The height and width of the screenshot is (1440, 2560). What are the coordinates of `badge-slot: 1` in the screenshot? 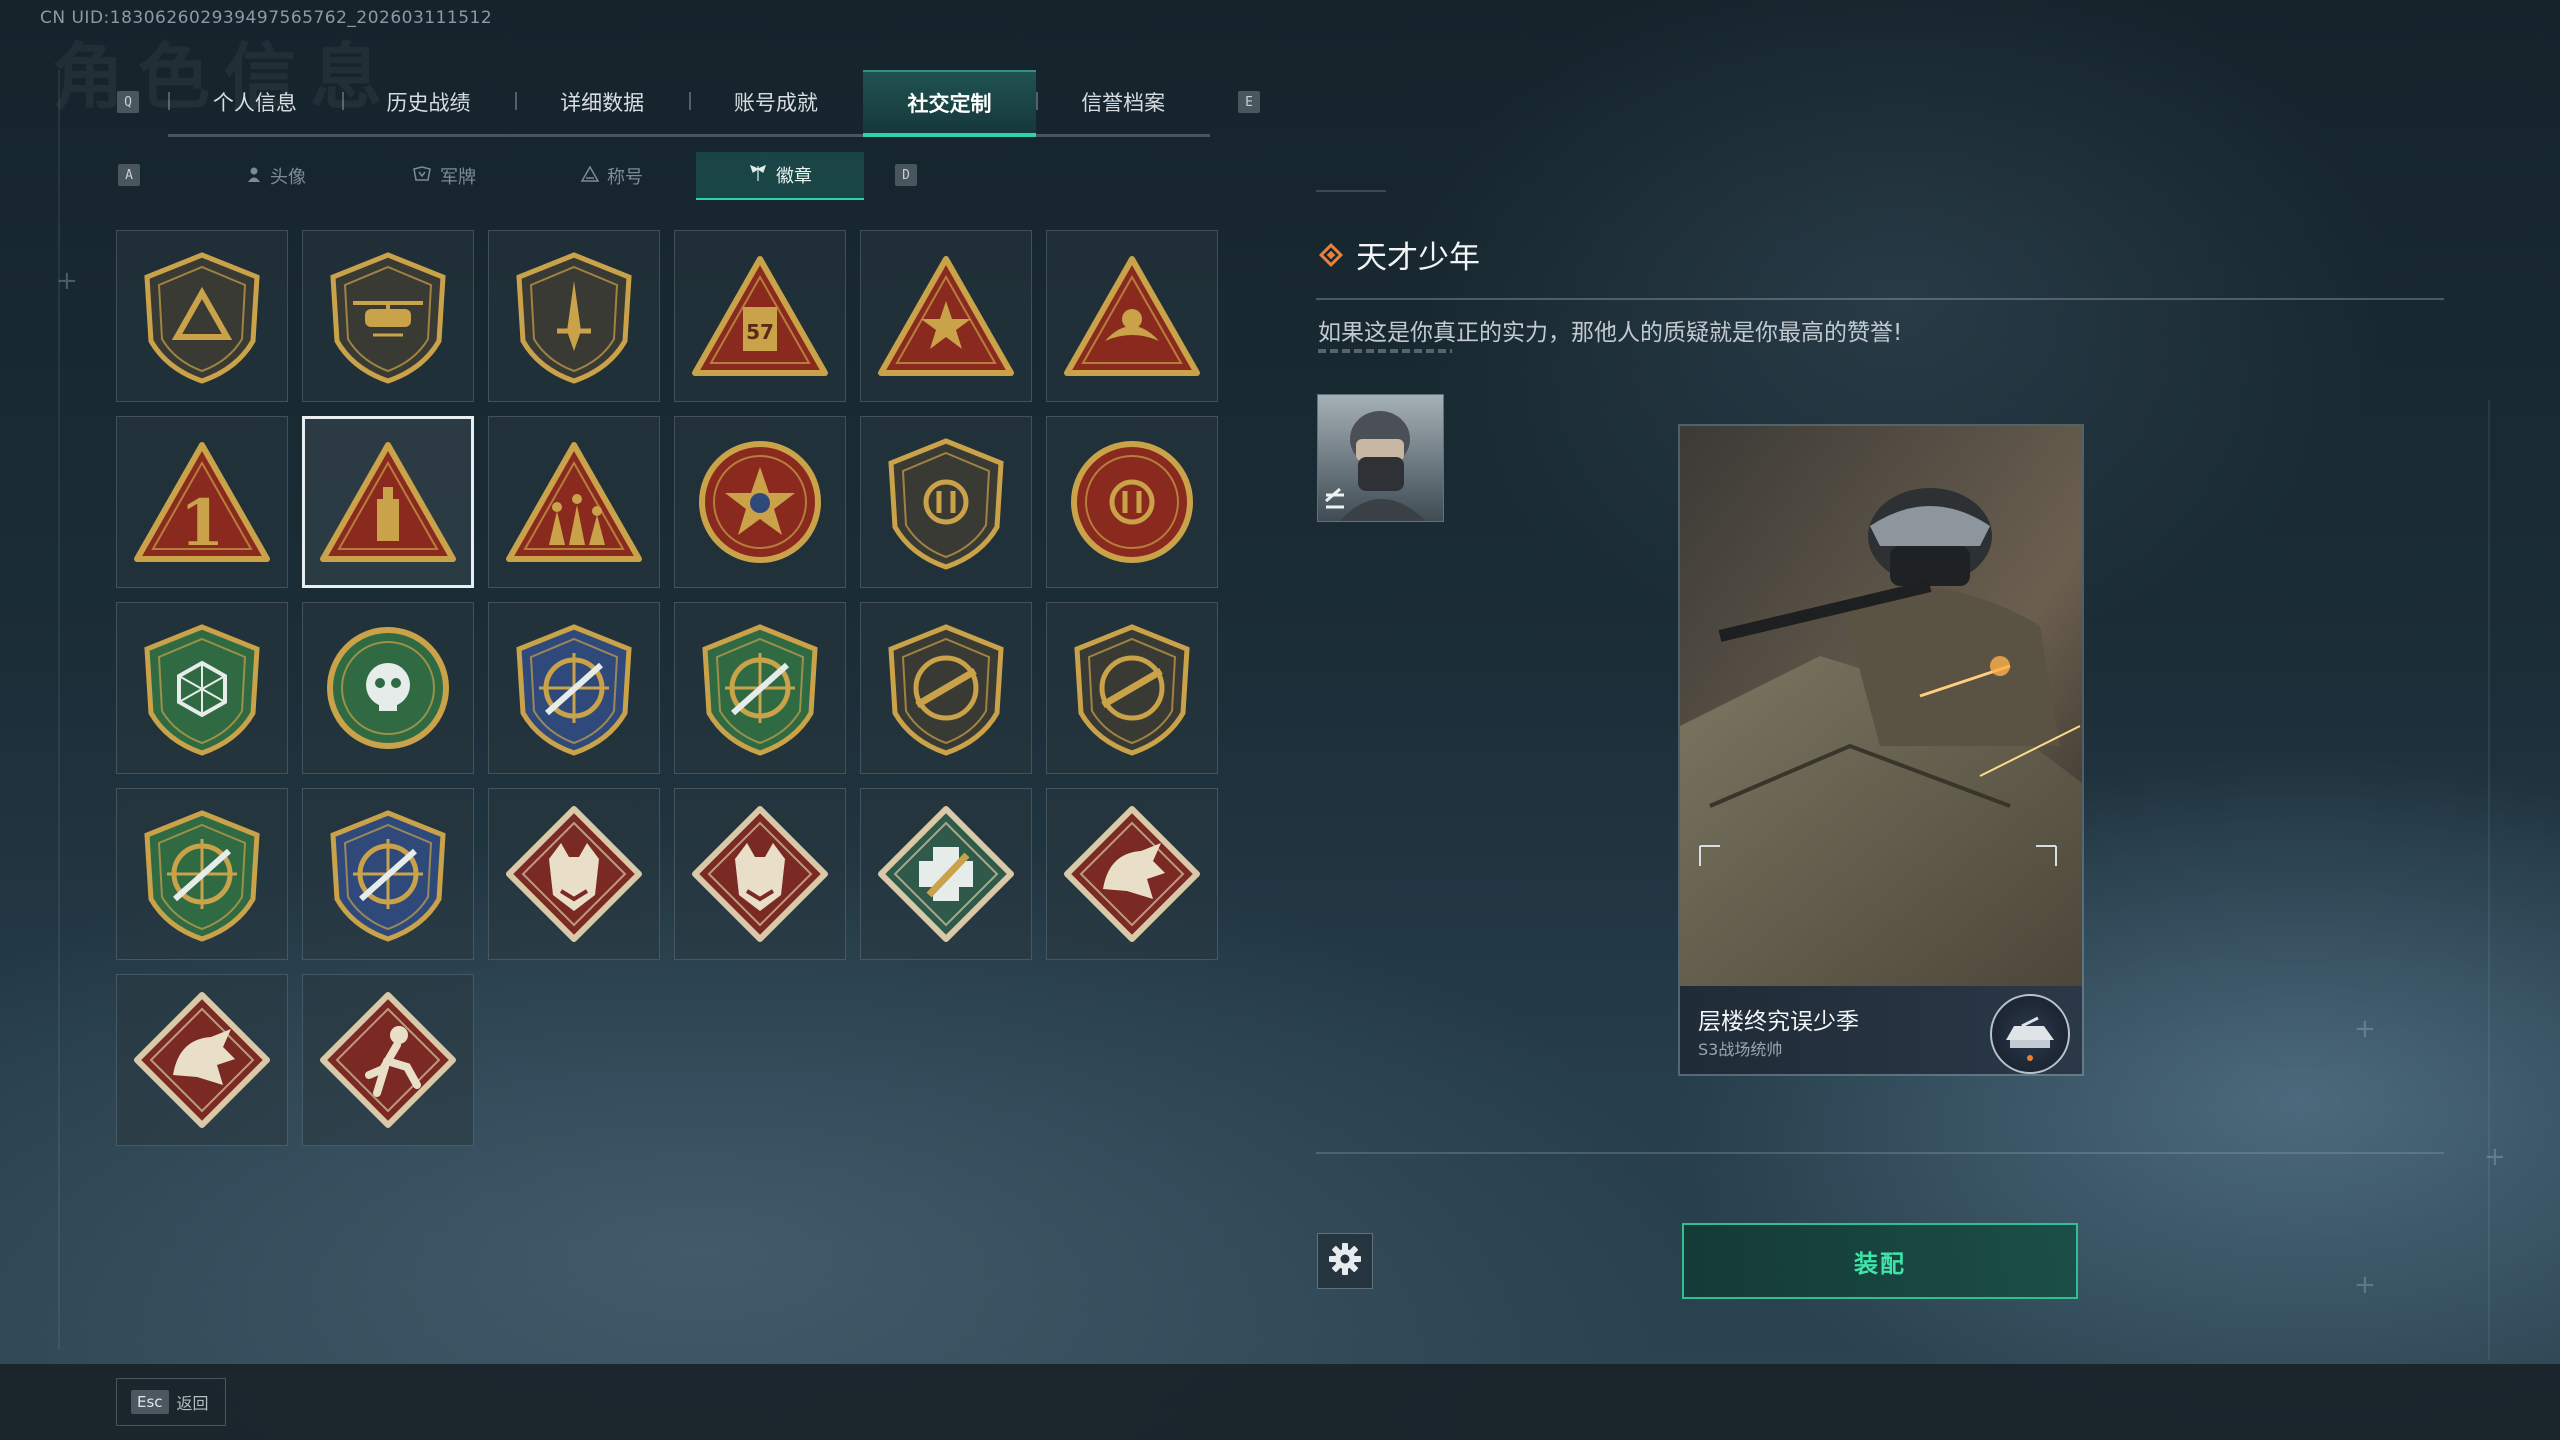 It's located at (202, 502).